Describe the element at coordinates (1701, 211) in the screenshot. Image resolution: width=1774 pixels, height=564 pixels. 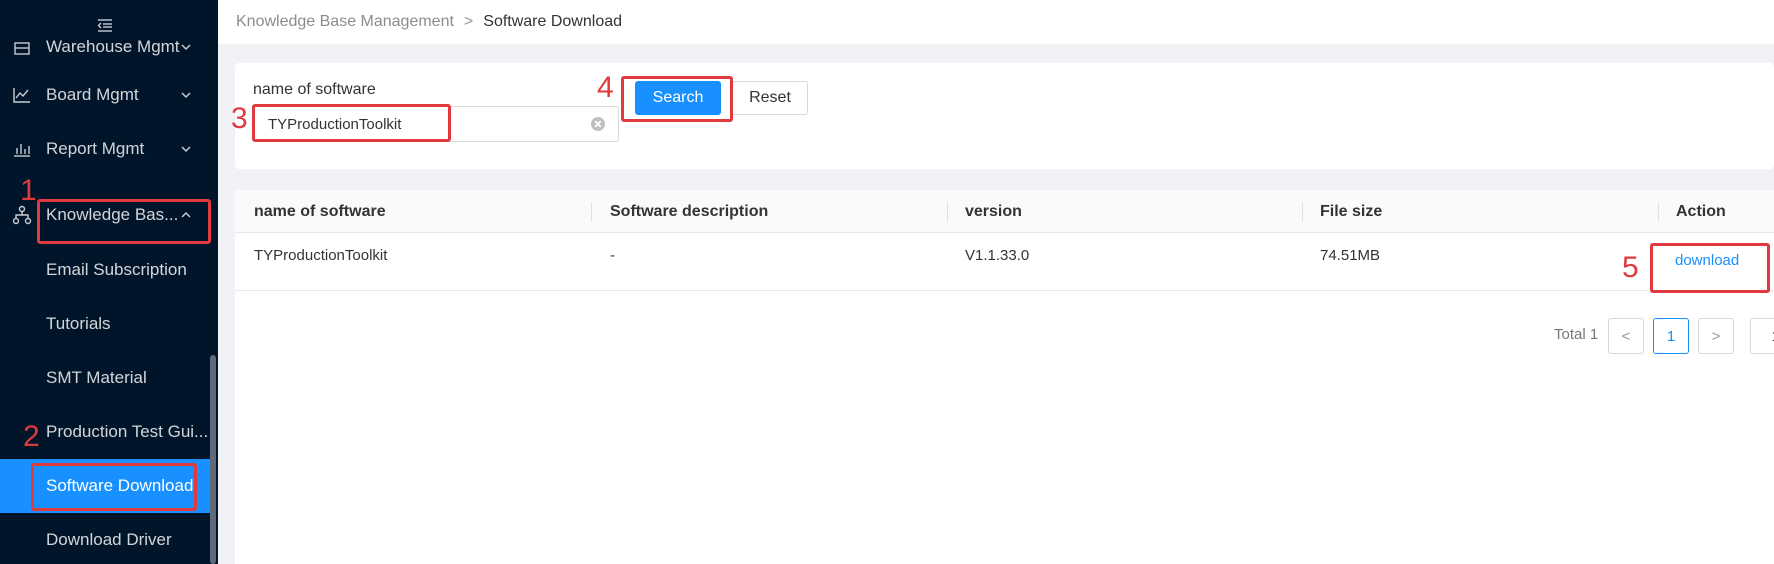
I see `column-header-action: Action` at that location.